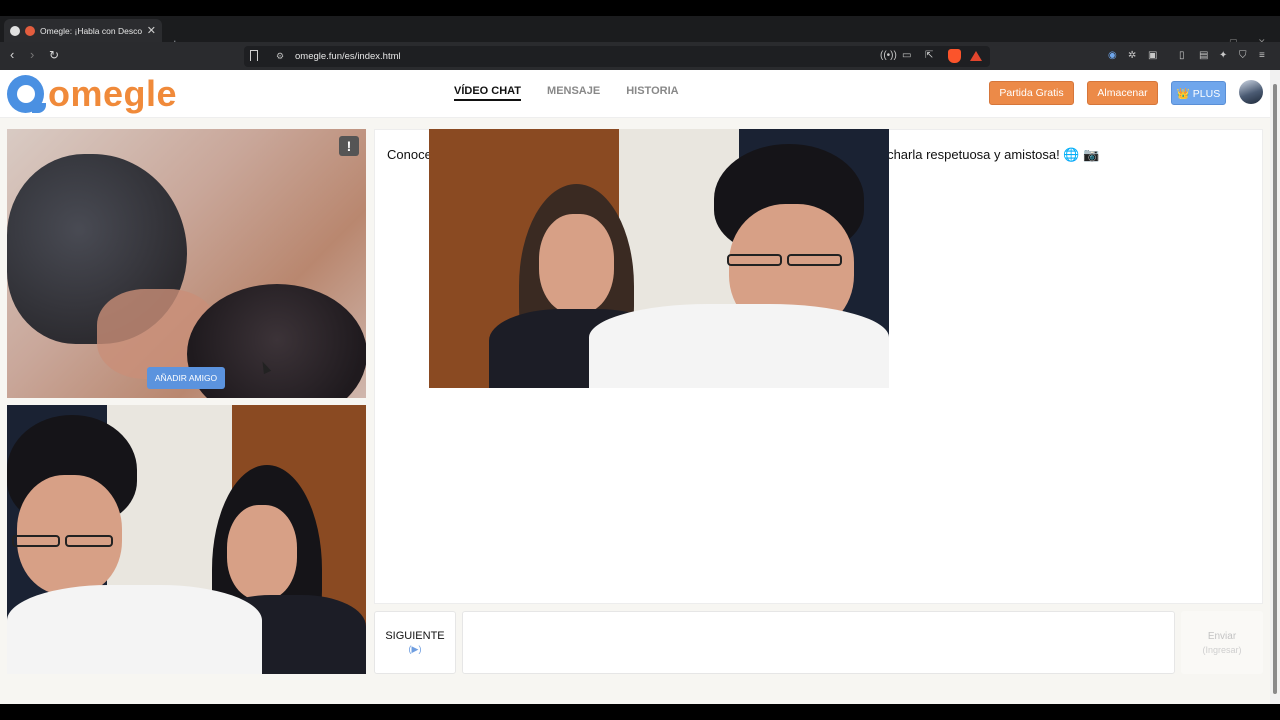 Image resolution: width=1280 pixels, height=720 pixels. What do you see at coordinates (1243, 56) in the screenshot?
I see `vpn-icon: ⛉` at bounding box center [1243, 56].